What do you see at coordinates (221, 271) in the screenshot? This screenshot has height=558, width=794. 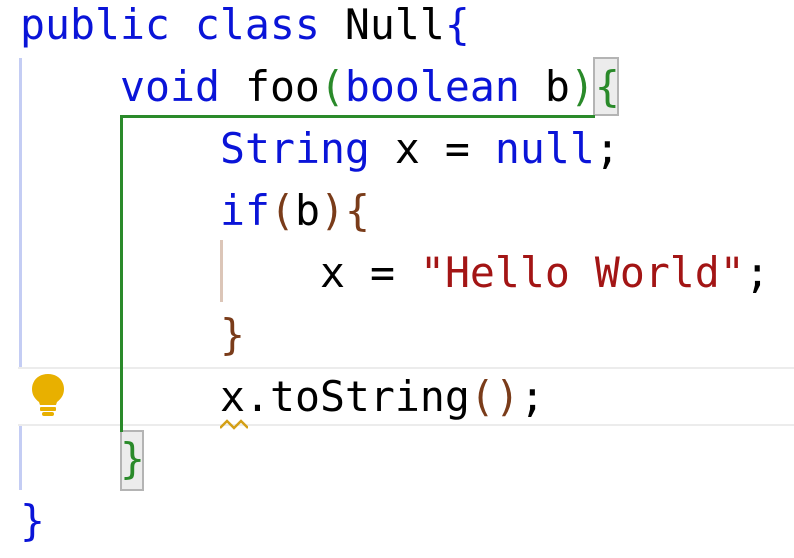 I see `indent-guide-if` at bounding box center [221, 271].